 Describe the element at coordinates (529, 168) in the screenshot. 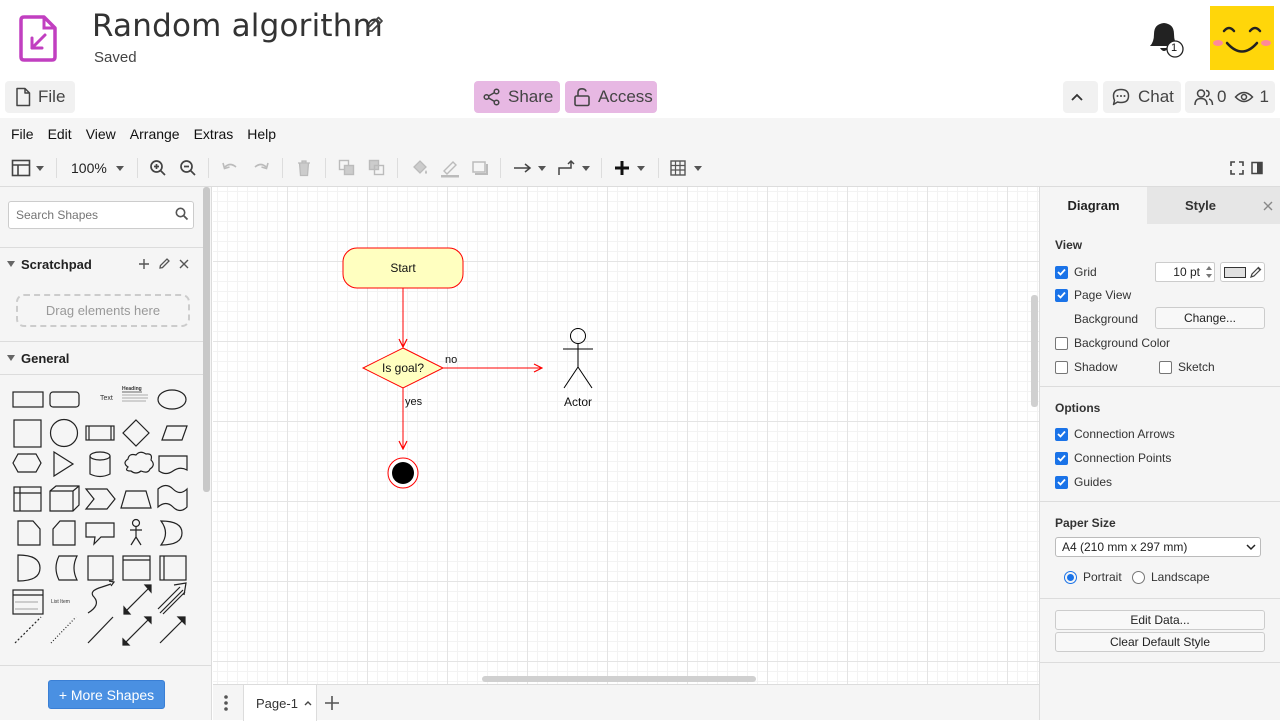

I see `connection-style-button` at that location.